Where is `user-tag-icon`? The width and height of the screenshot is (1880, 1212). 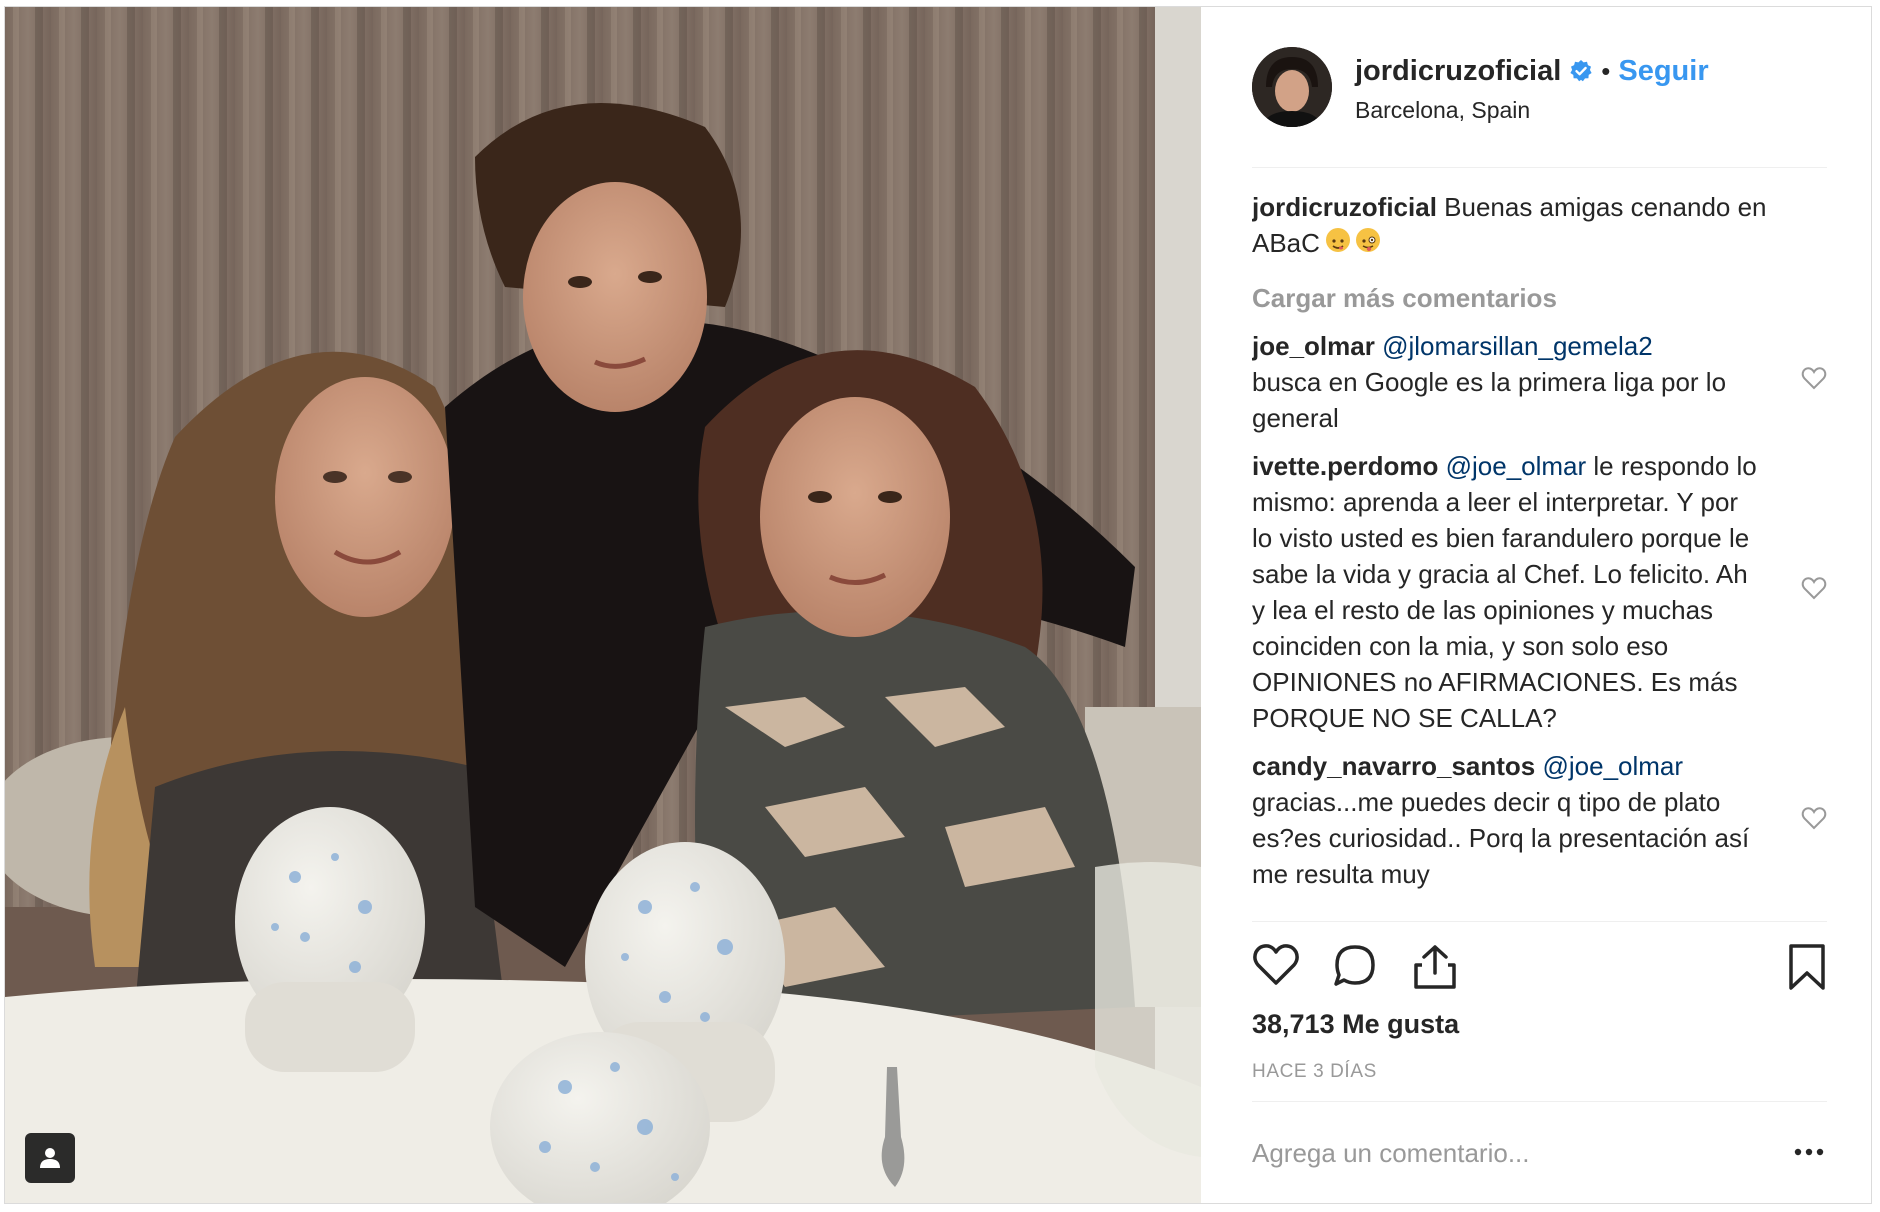 user-tag-icon is located at coordinates (50, 1158).